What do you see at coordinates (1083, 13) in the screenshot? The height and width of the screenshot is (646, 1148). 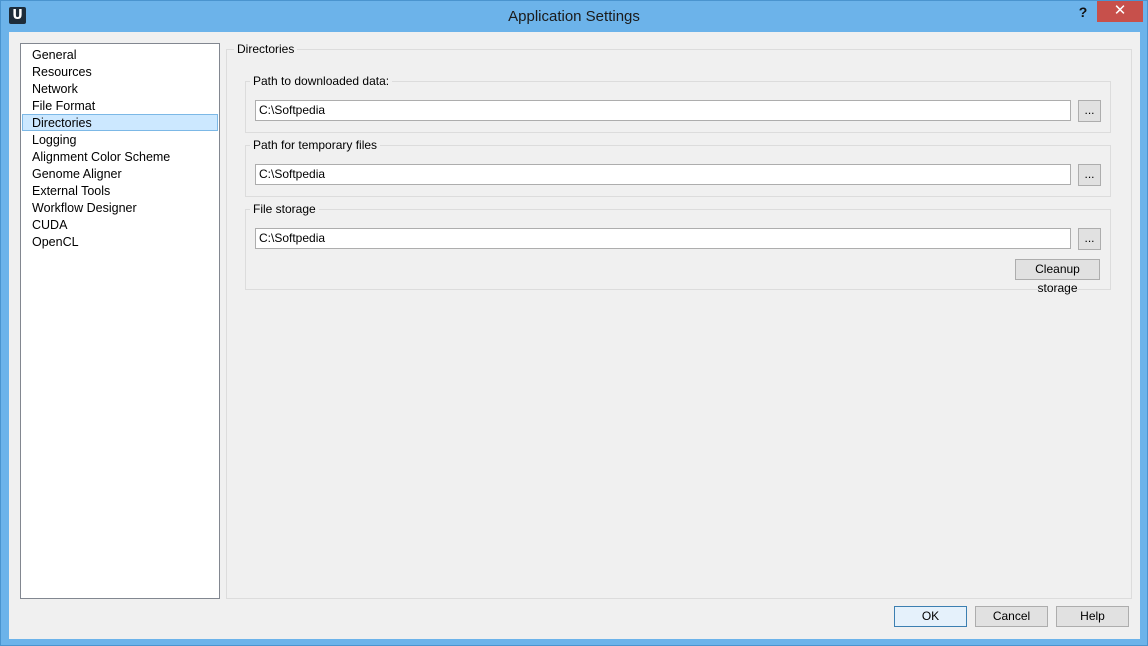 I see `help-icon: ?` at bounding box center [1083, 13].